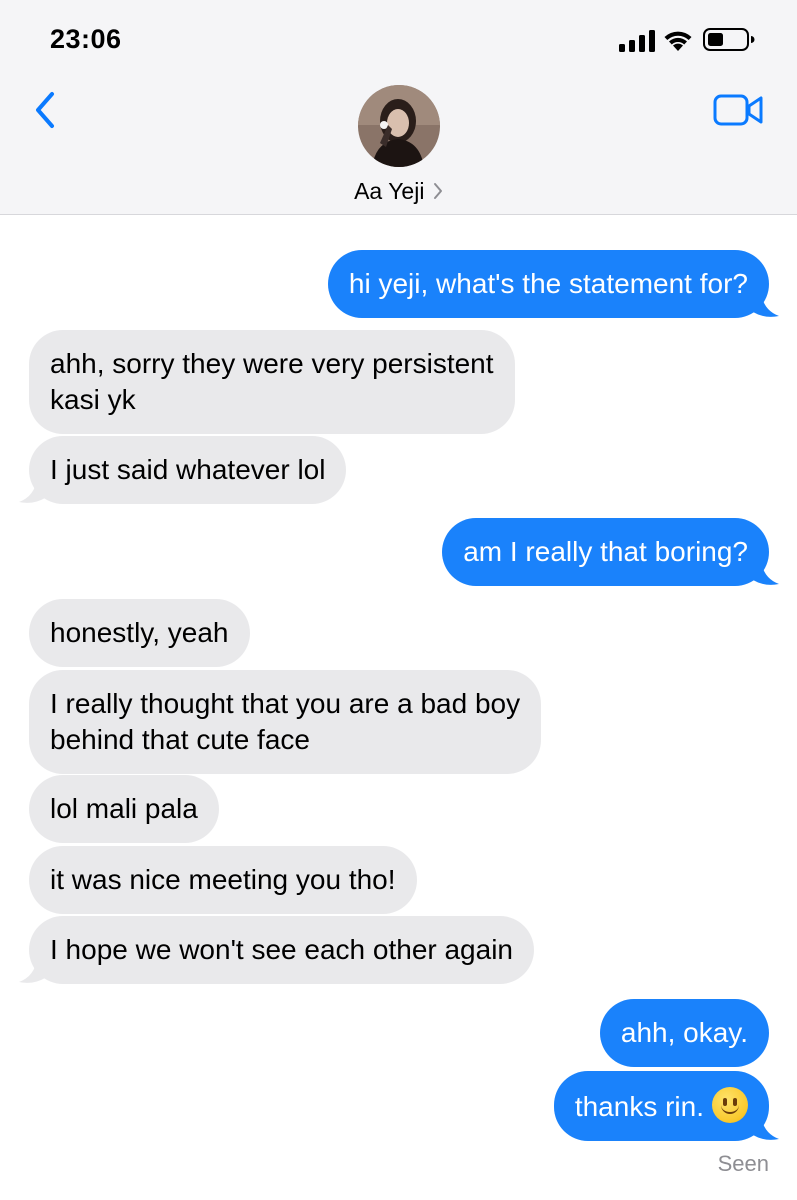 Image resolution: width=797 pixels, height=1200 pixels. What do you see at coordinates (605, 551) in the screenshot?
I see `message-text: am I really that boring?` at bounding box center [605, 551].